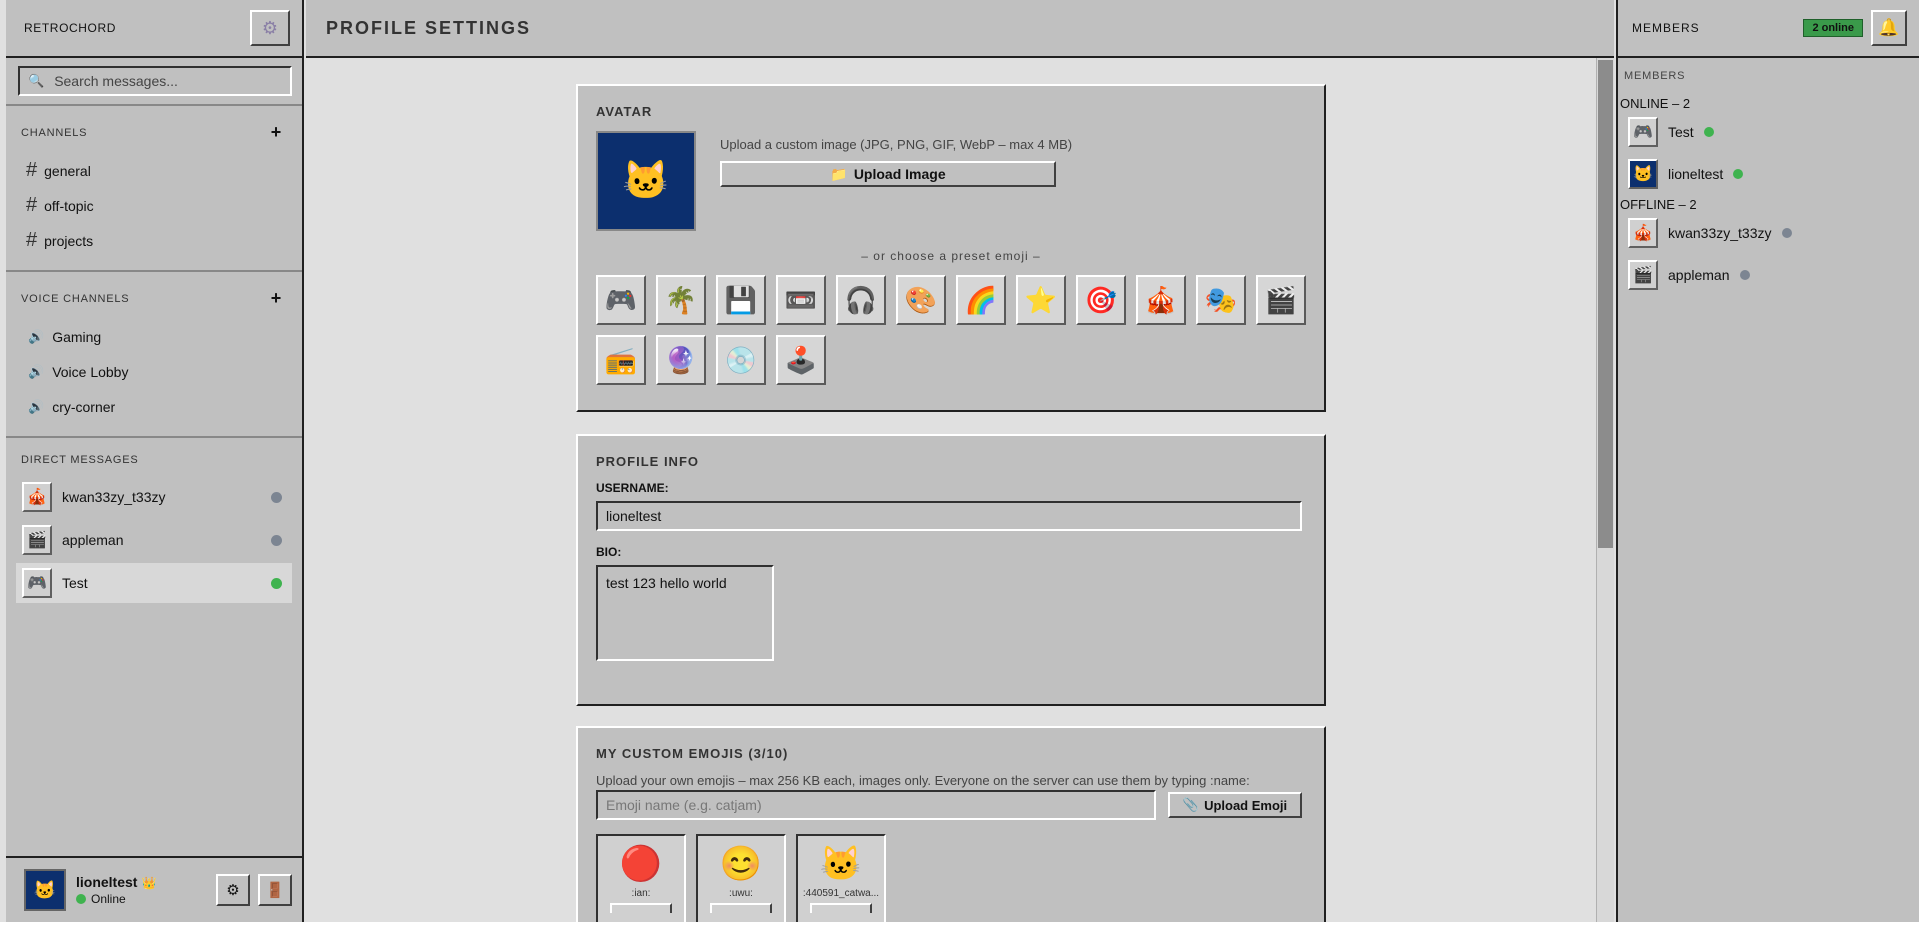 This screenshot has height=928, width=1919. What do you see at coordinates (1235, 805) in the screenshot?
I see `upload-emoji-button: 📎 Upload Emoji` at bounding box center [1235, 805].